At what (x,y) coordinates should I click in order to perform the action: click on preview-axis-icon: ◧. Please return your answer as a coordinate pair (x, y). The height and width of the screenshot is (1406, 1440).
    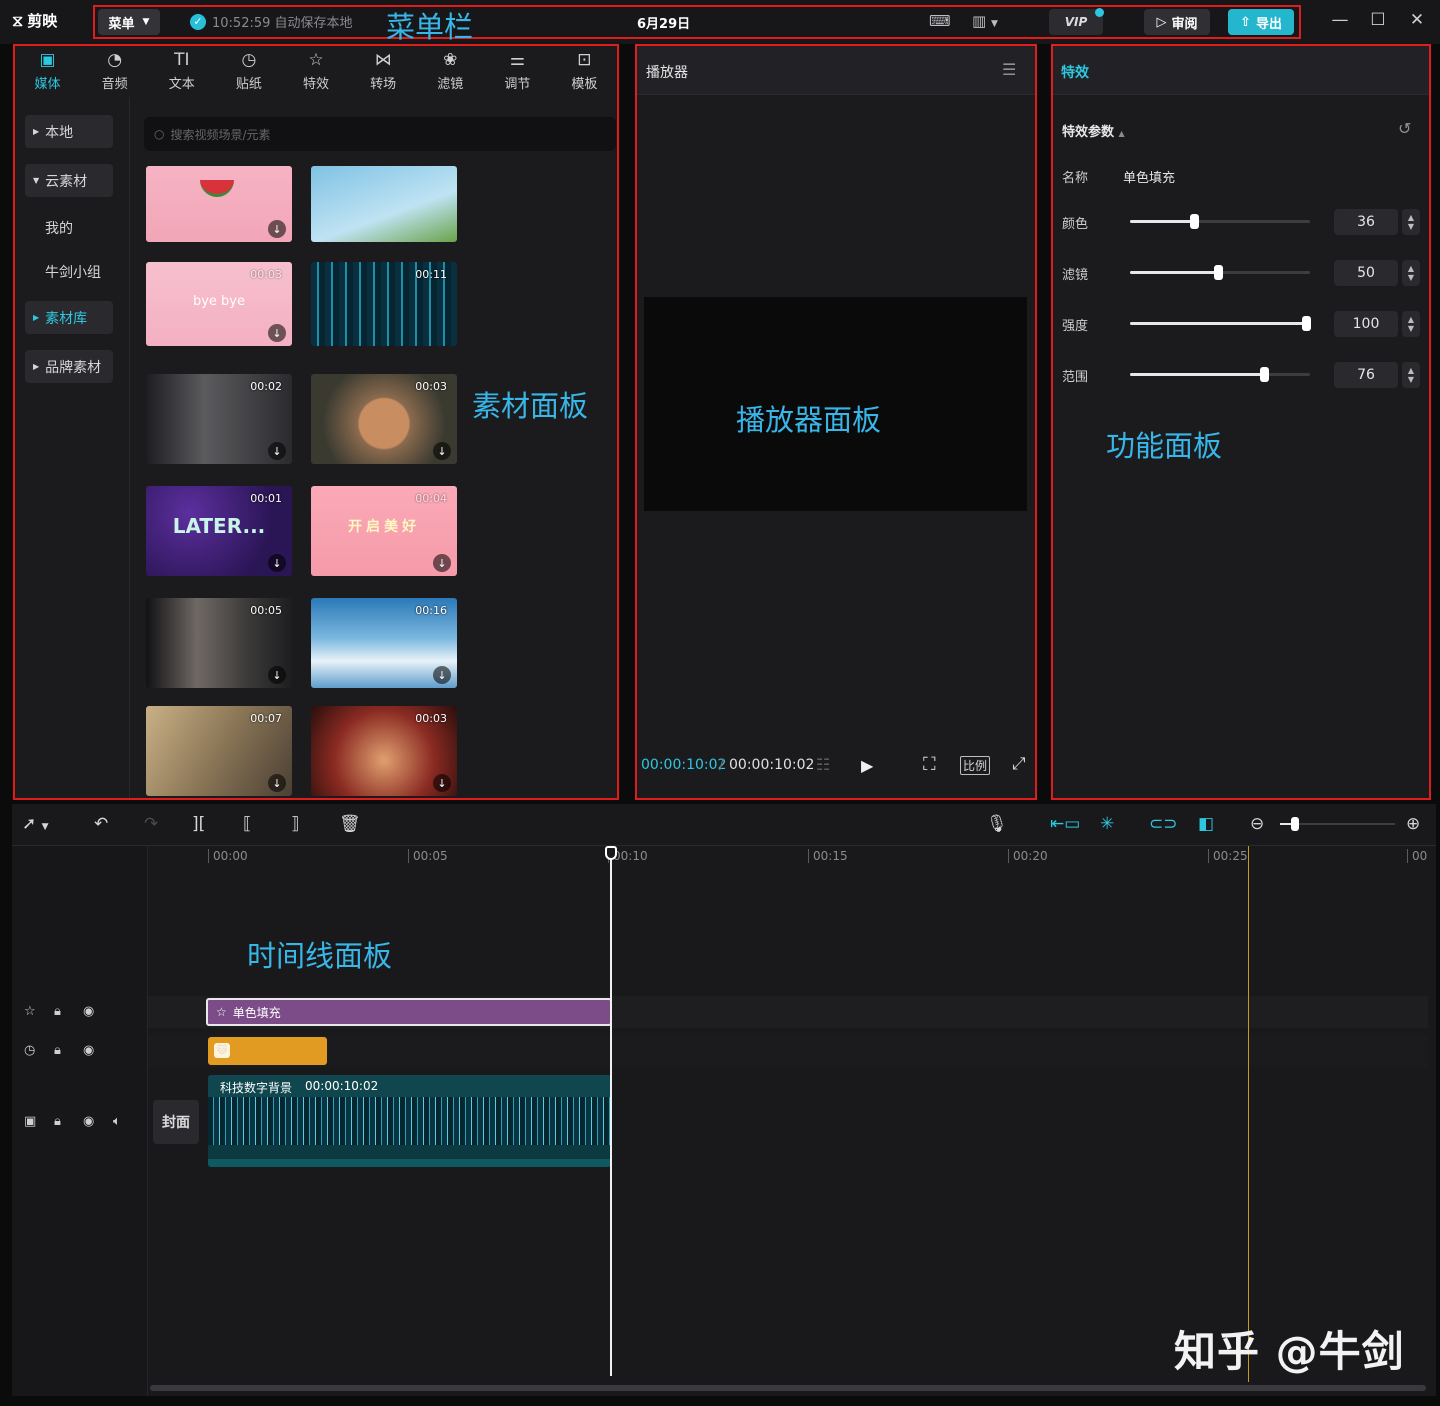
    Looking at the image, I should click on (1206, 824).